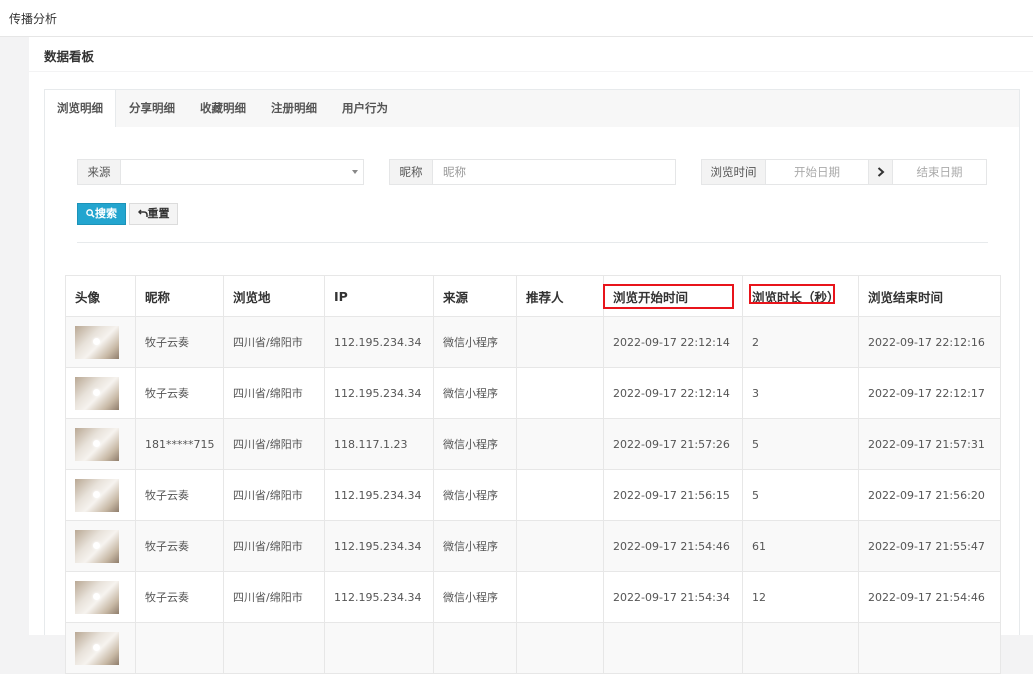 Image resolution: width=1033 pixels, height=674 pixels. What do you see at coordinates (673, 296) in the screenshot?
I see `col-header-start-time: 浏览开始时间` at bounding box center [673, 296].